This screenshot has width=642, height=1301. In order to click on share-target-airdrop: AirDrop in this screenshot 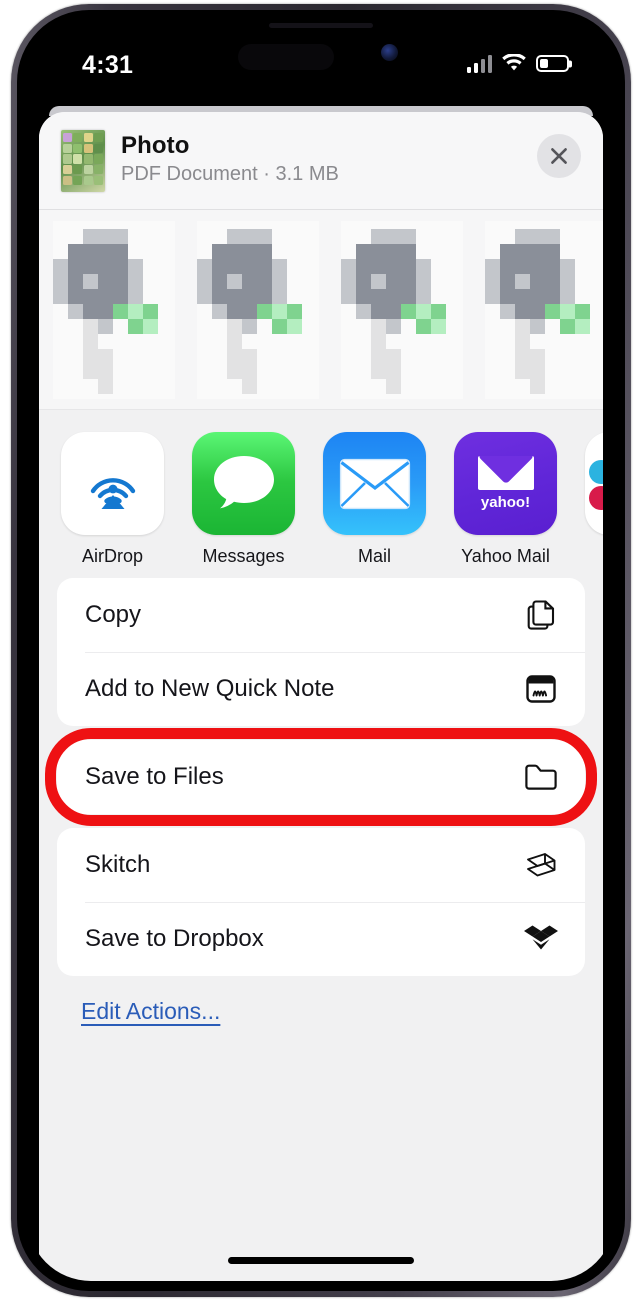, I will do `click(112, 499)`.